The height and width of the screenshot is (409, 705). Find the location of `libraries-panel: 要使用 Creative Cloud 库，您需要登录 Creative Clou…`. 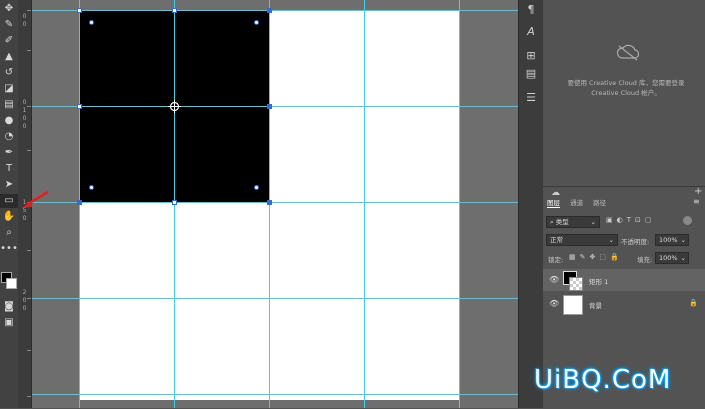

libraries-panel: 要使用 Creative Cloud 库，您需要登录 Creative Clou… is located at coordinates (624, 91).